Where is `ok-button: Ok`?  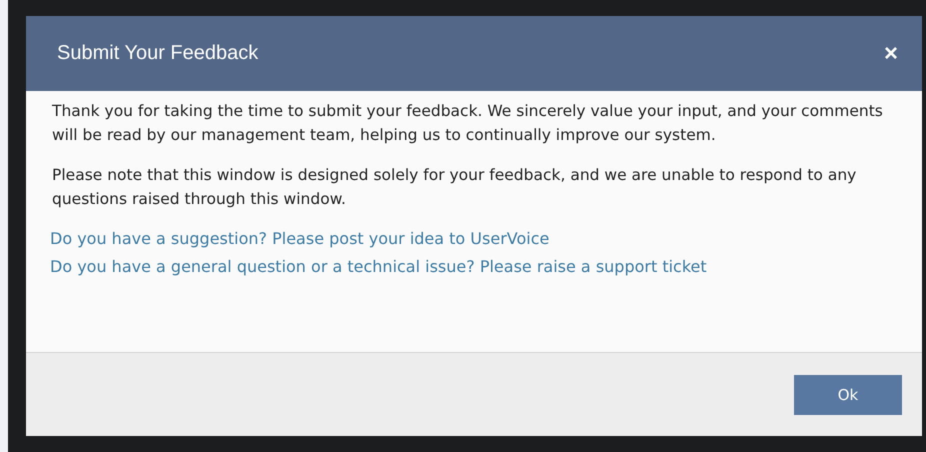
ok-button: Ok is located at coordinates (848, 394).